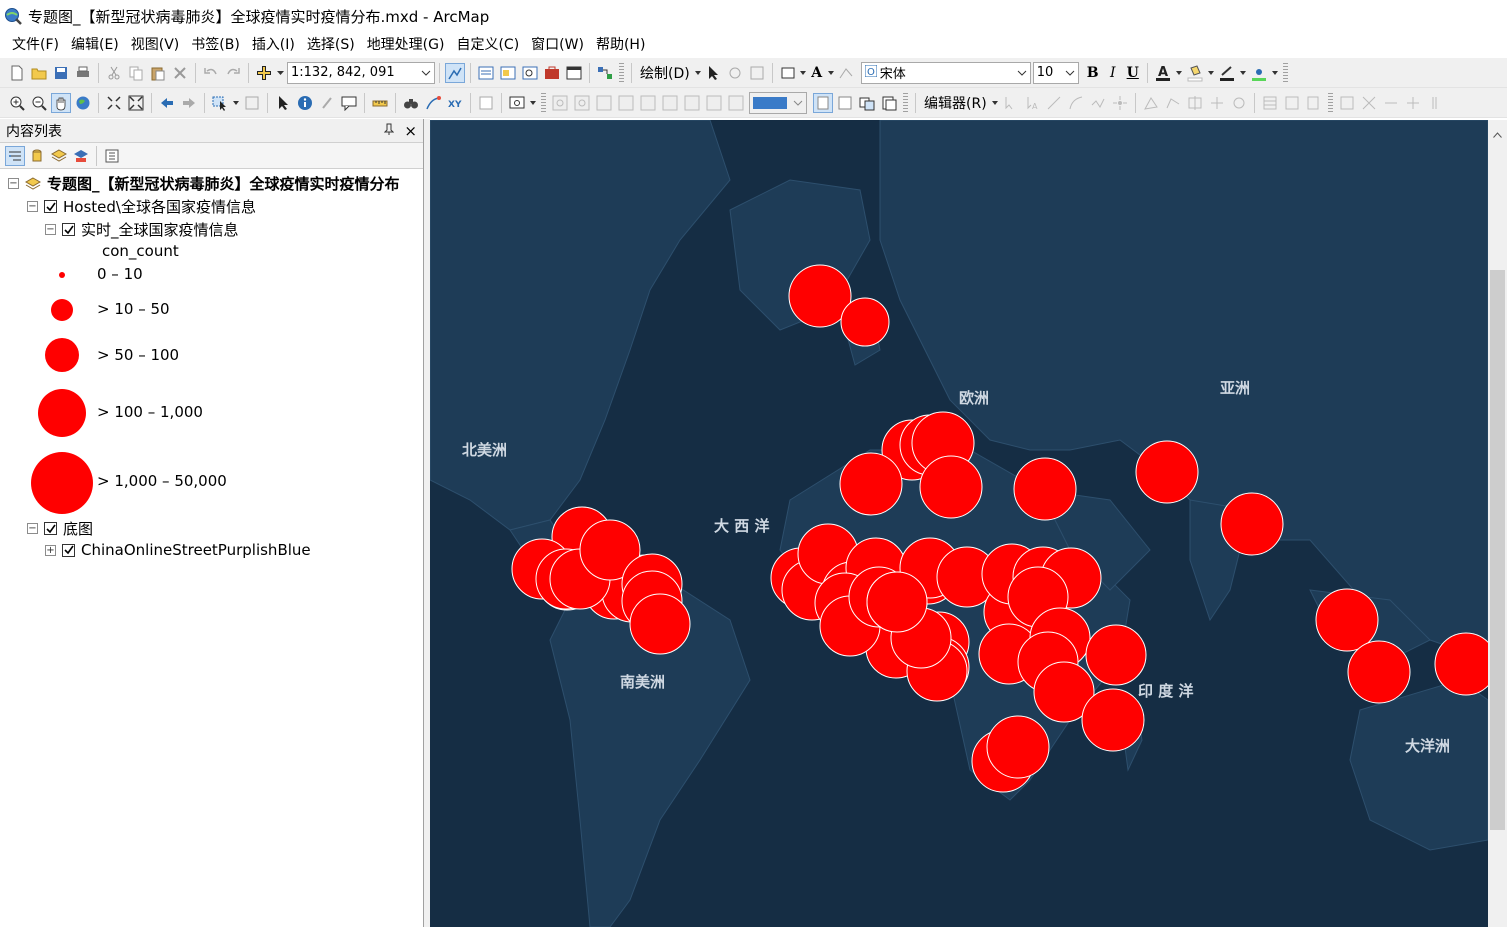  I want to click on sketch-properties-icon, so click(1292, 103).